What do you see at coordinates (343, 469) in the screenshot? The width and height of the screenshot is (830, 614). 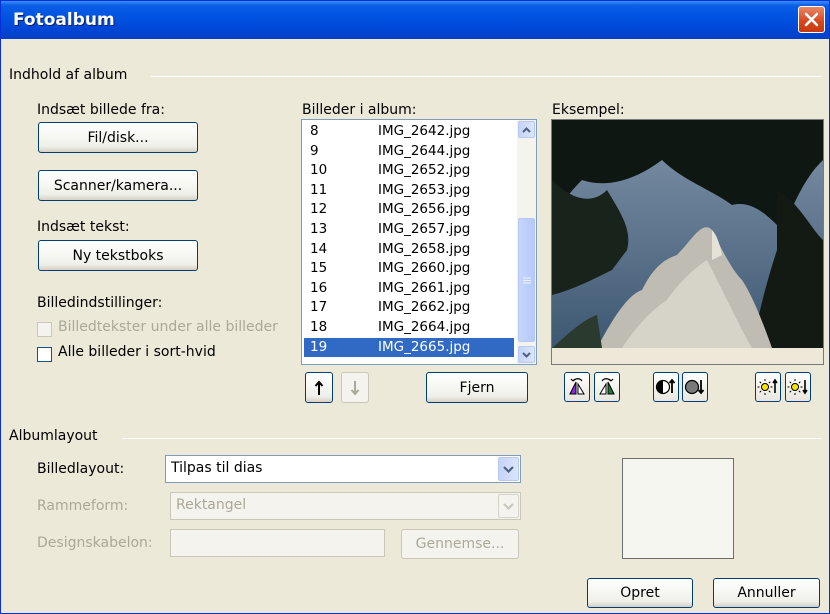 I see `picture-layout-select: Tilpas til dias` at bounding box center [343, 469].